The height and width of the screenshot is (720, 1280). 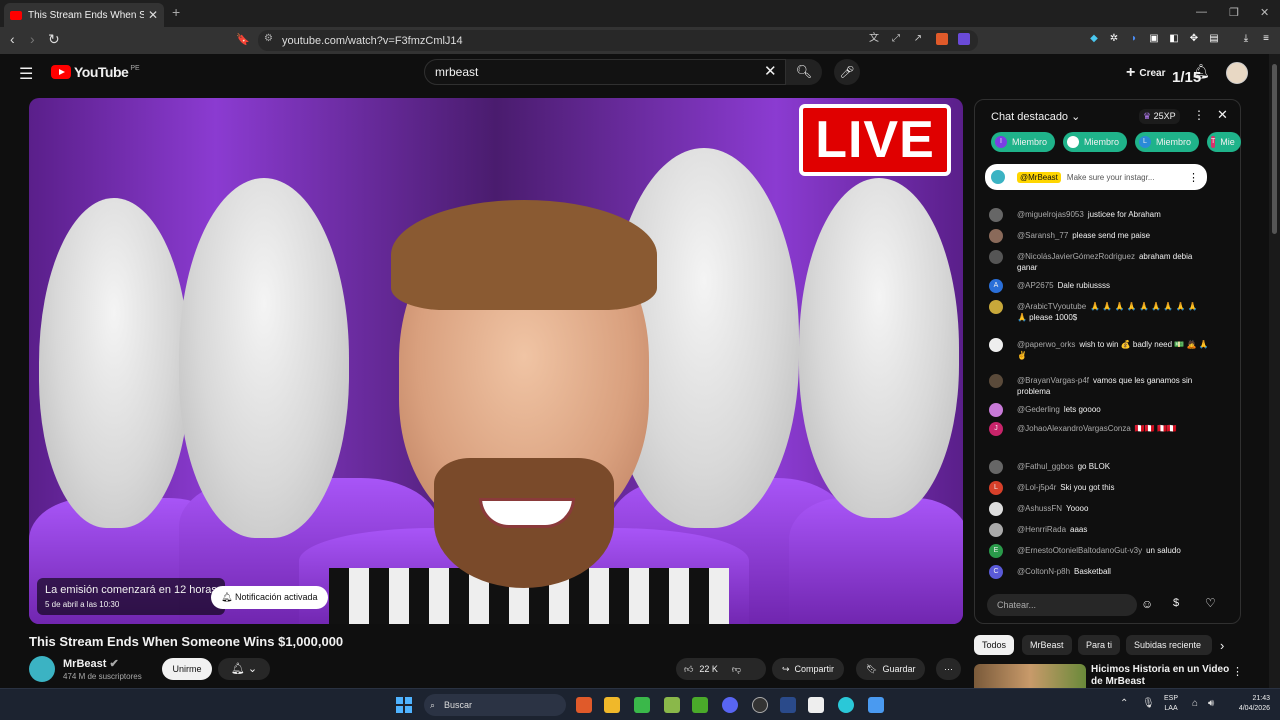 I want to click on translate-icon: 文, so click(x=874, y=39).